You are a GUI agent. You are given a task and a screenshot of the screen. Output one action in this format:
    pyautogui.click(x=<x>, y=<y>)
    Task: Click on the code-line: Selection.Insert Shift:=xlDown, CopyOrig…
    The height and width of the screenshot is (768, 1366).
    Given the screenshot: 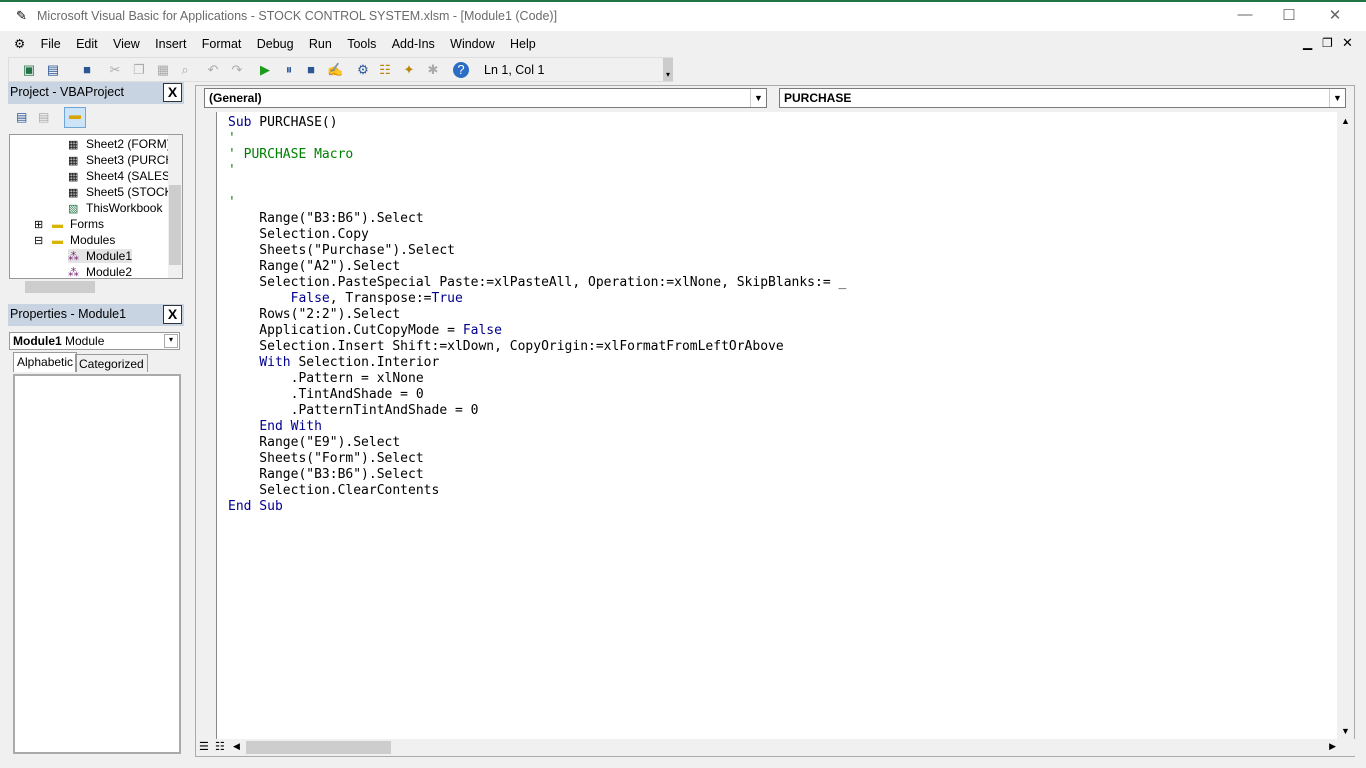 What is the action you would take?
    pyautogui.click(x=537, y=347)
    